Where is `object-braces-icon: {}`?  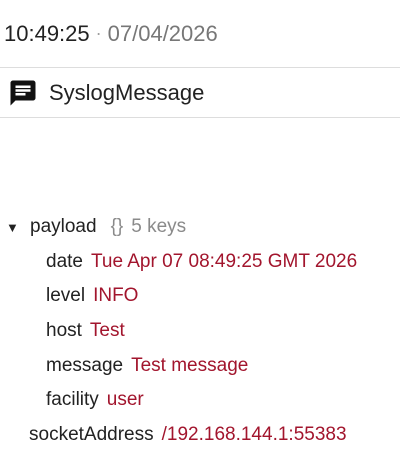
object-braces-icon: {} is located at coordinates (117, 227).